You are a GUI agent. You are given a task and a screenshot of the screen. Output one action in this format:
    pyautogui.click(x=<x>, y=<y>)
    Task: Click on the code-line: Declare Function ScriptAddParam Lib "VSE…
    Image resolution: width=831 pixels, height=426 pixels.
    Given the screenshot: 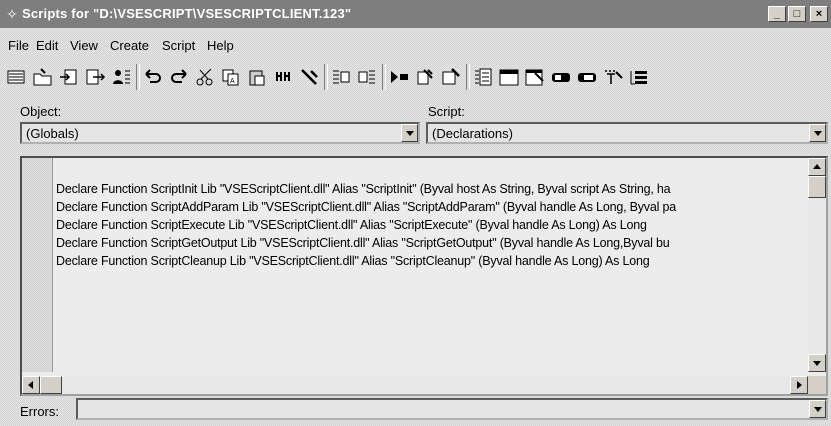 What is the action you would take?
    pyautogui.click(x=431, y=207)
    